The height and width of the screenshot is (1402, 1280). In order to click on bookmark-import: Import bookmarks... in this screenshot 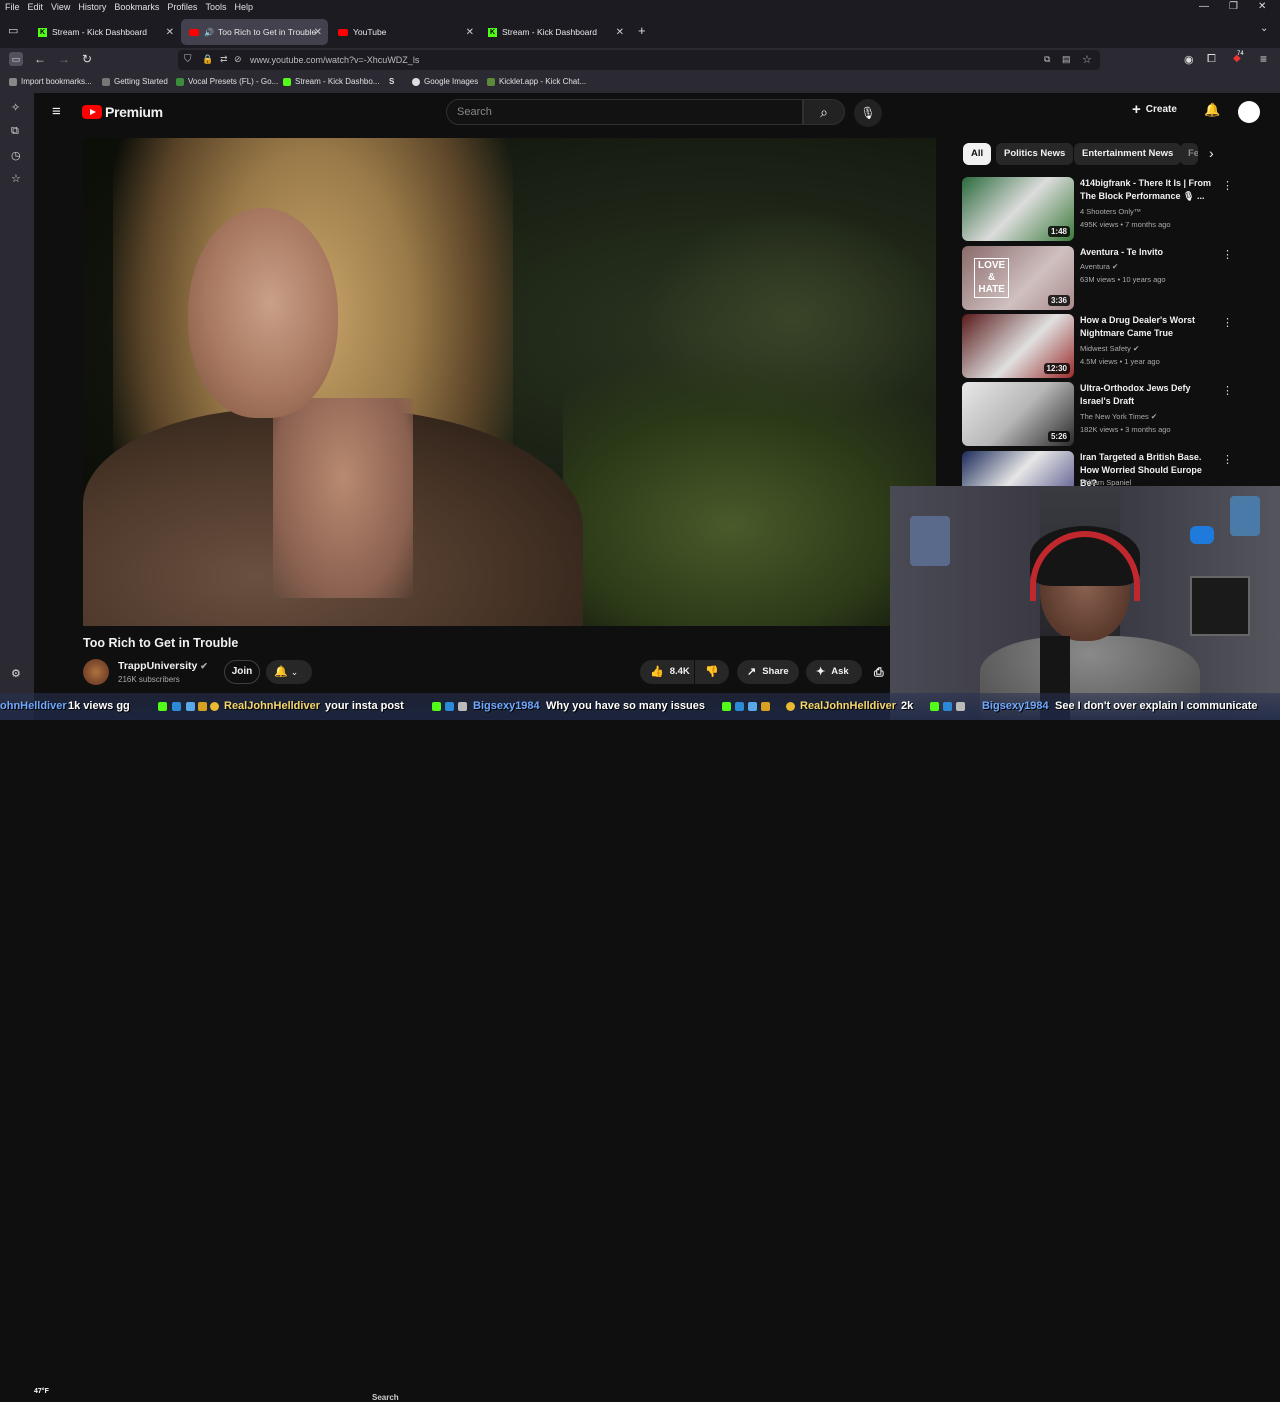, I will do `click(50, 81)`.